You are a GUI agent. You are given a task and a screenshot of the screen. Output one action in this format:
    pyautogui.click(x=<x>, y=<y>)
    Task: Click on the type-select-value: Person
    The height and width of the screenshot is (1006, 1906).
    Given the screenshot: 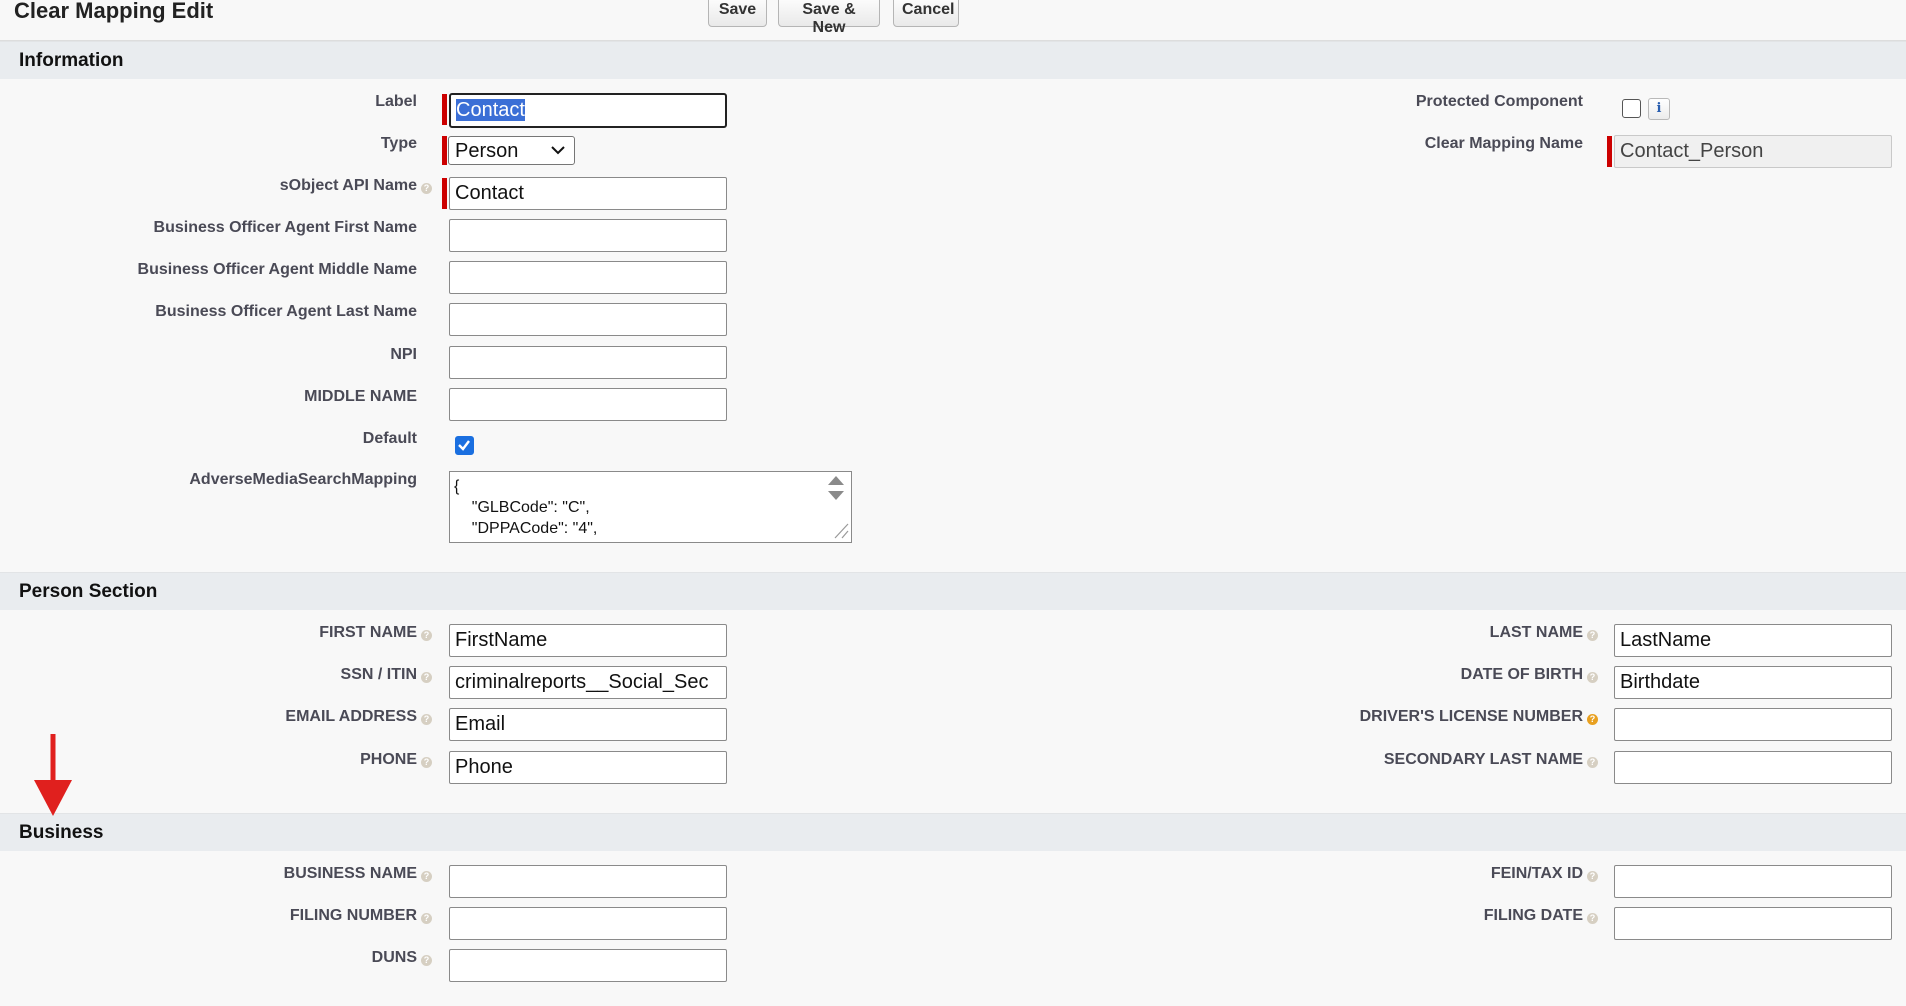 What is the action you would take?
    pyautogui.click(x=487, y=151)
    